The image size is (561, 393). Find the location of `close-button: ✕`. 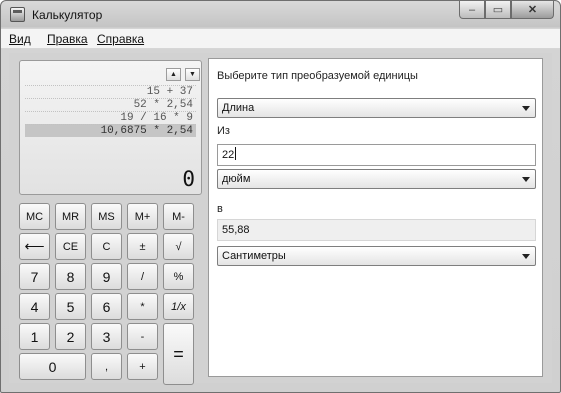

close-button: ✕ is located at coordinates (532, 10).